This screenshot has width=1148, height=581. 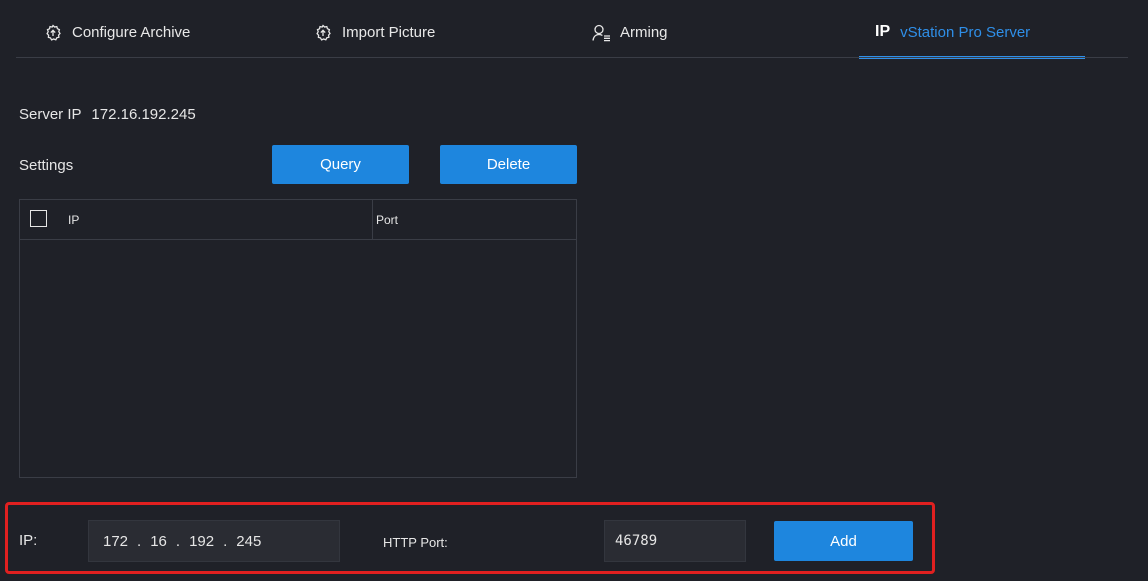 I want to click on person-list-icon, so click(x=601, y=33).